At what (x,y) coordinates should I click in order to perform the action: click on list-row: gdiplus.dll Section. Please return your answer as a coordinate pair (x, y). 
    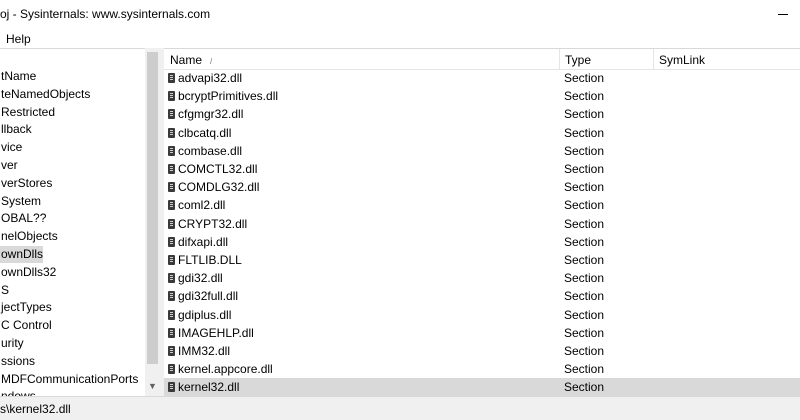
    Looking at the image, I should click on (482, 315).